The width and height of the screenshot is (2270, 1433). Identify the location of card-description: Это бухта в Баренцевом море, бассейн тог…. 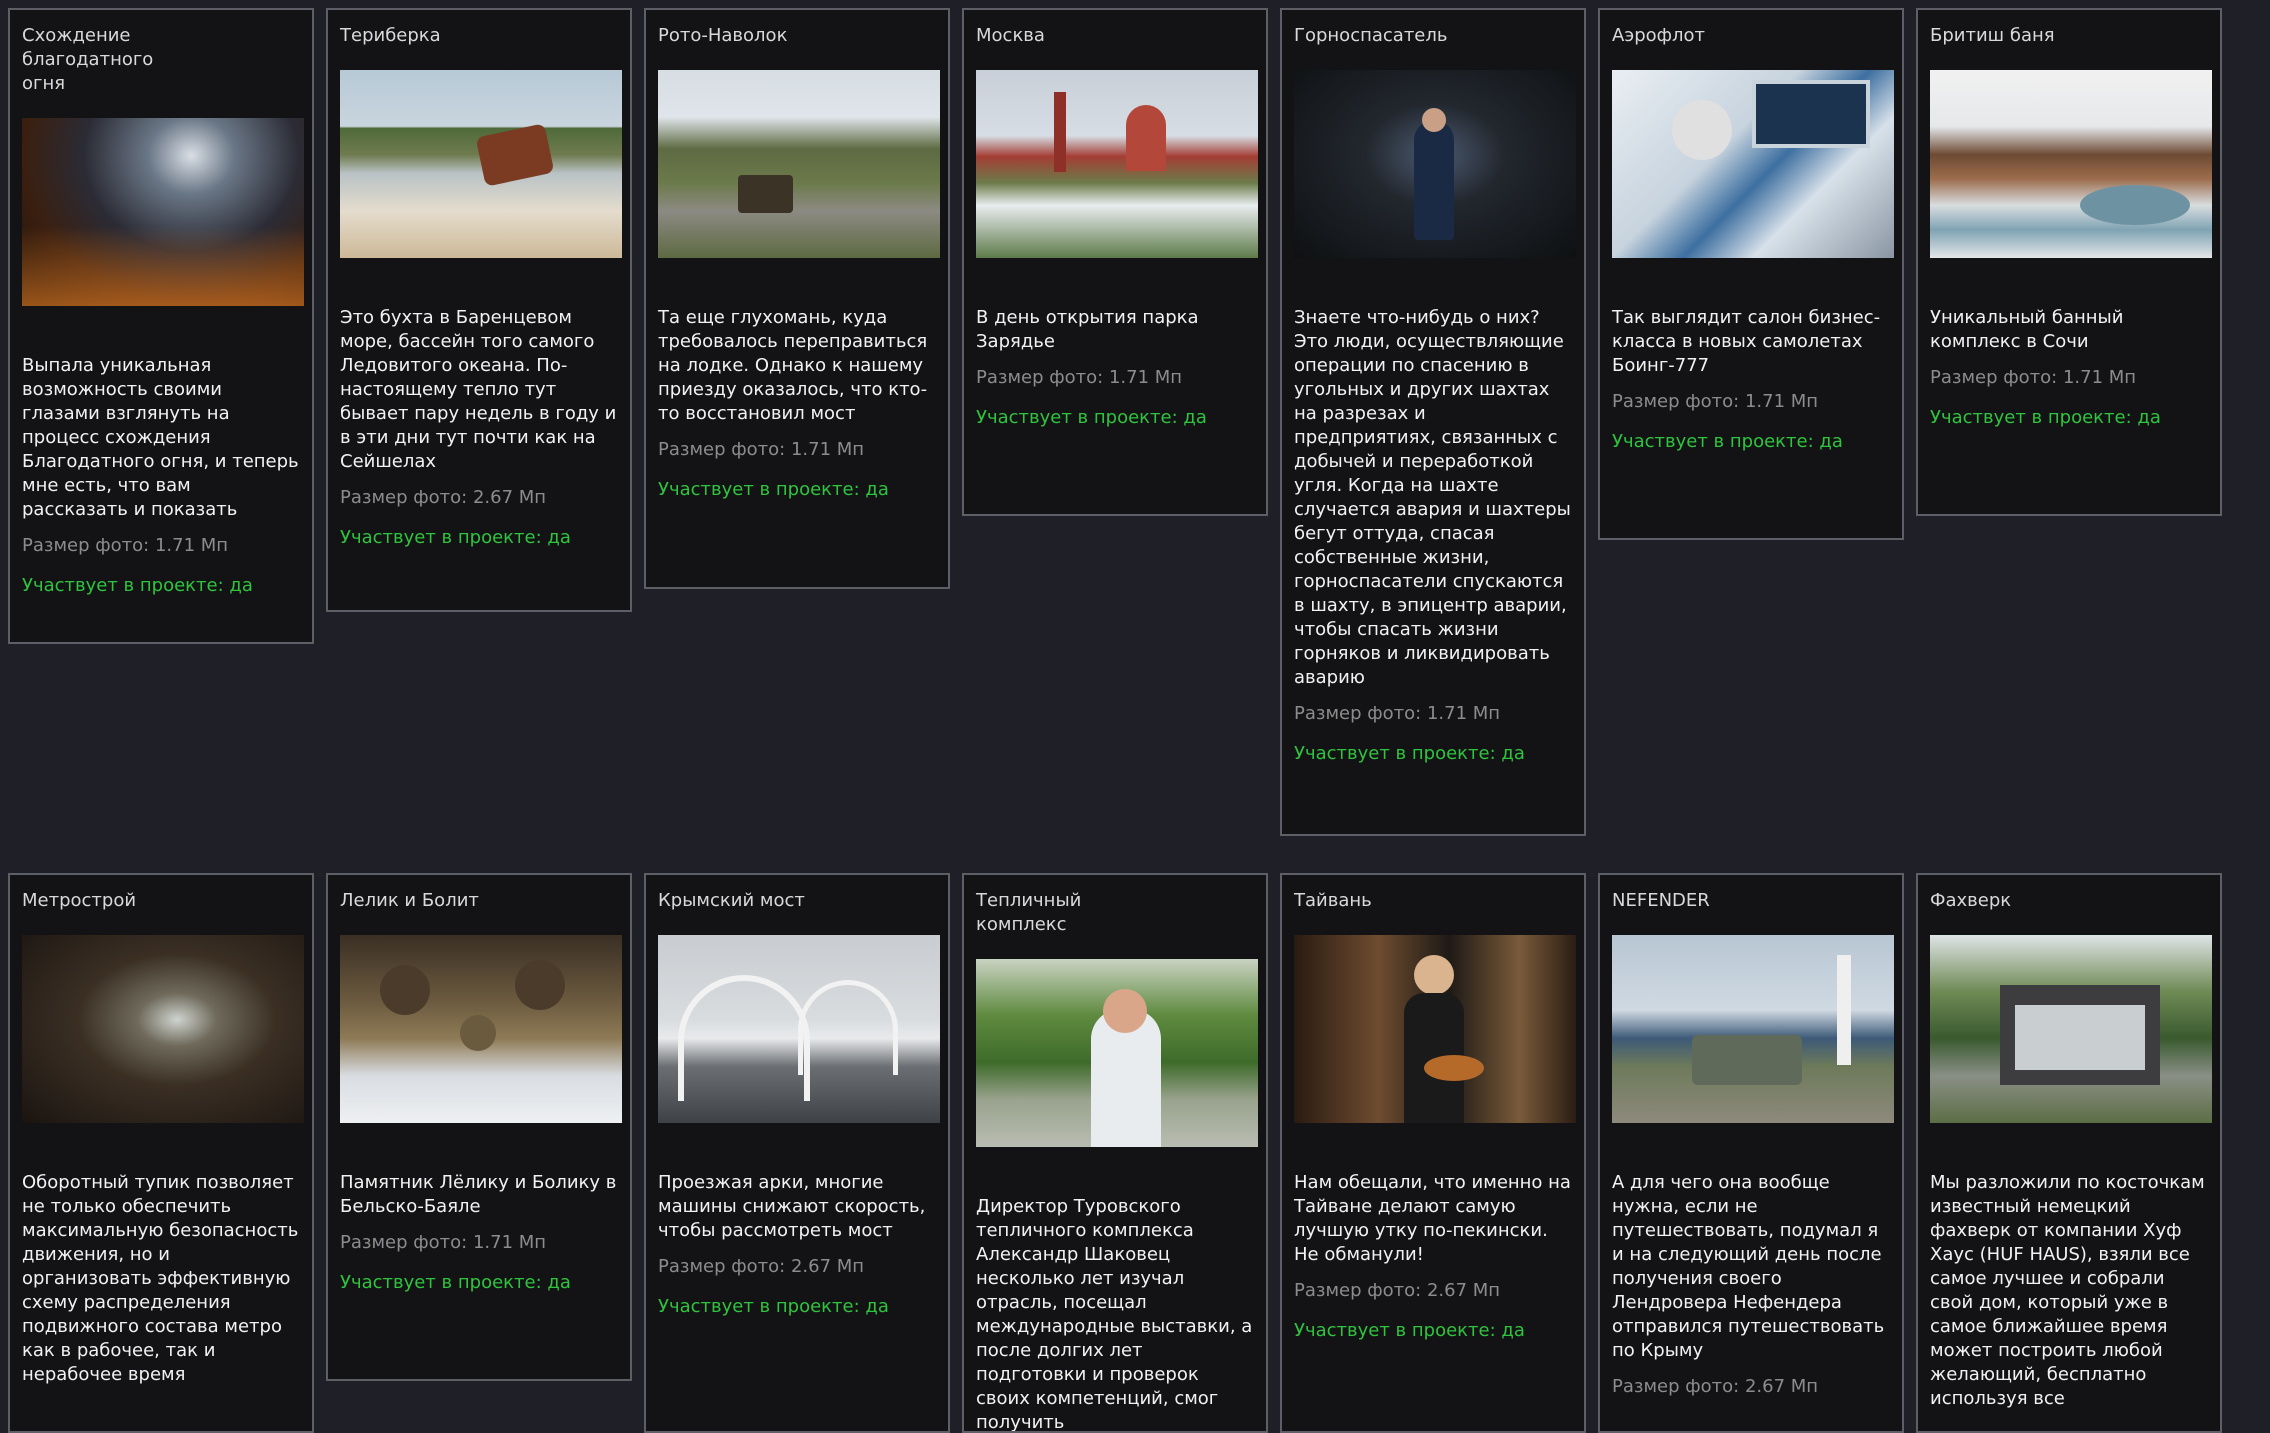
(478, 389).